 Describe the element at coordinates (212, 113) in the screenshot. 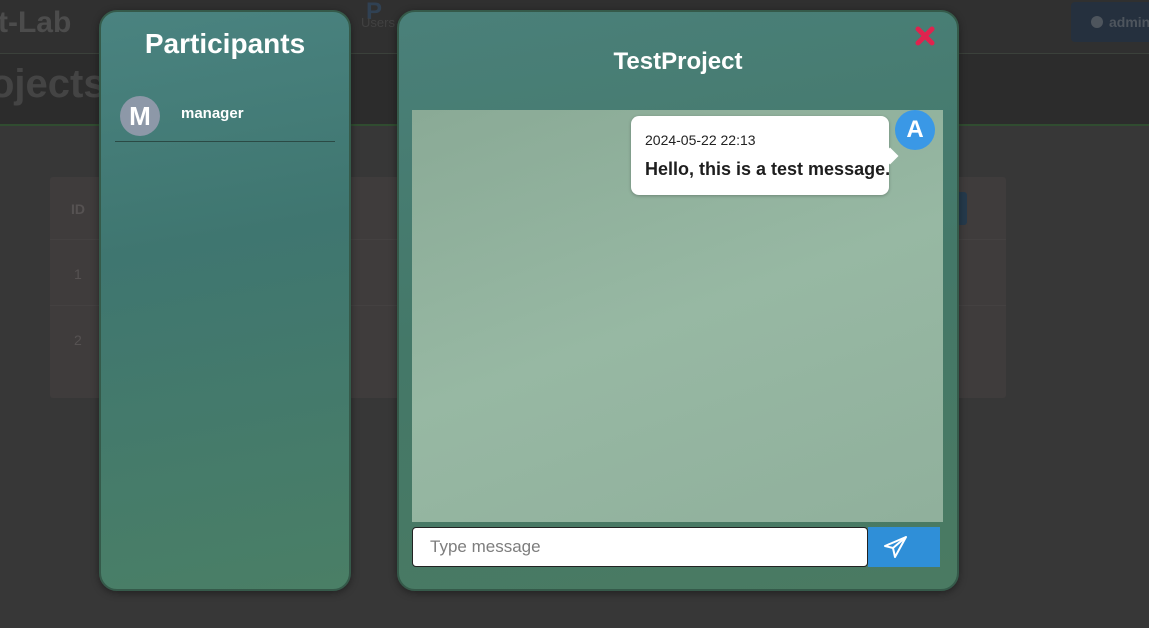

I see `participant-name: manager` at that location.